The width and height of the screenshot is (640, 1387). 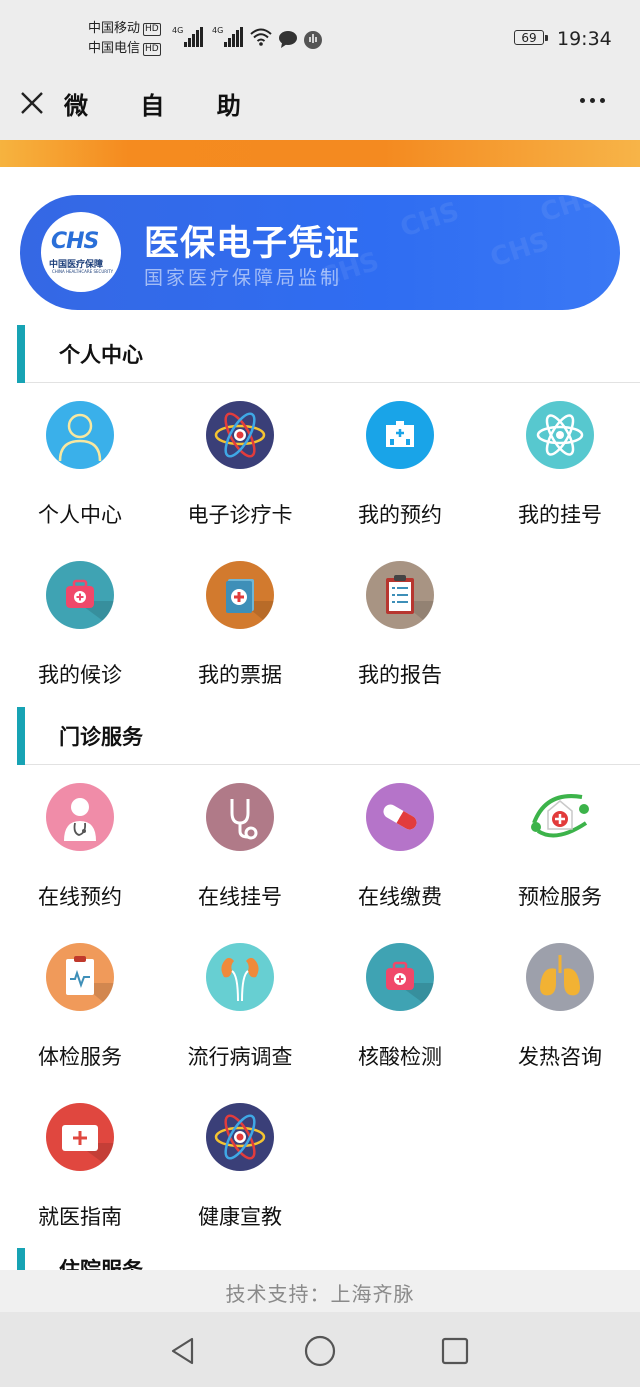 I want to click on doctor-icon, so click(x=80, y=817).